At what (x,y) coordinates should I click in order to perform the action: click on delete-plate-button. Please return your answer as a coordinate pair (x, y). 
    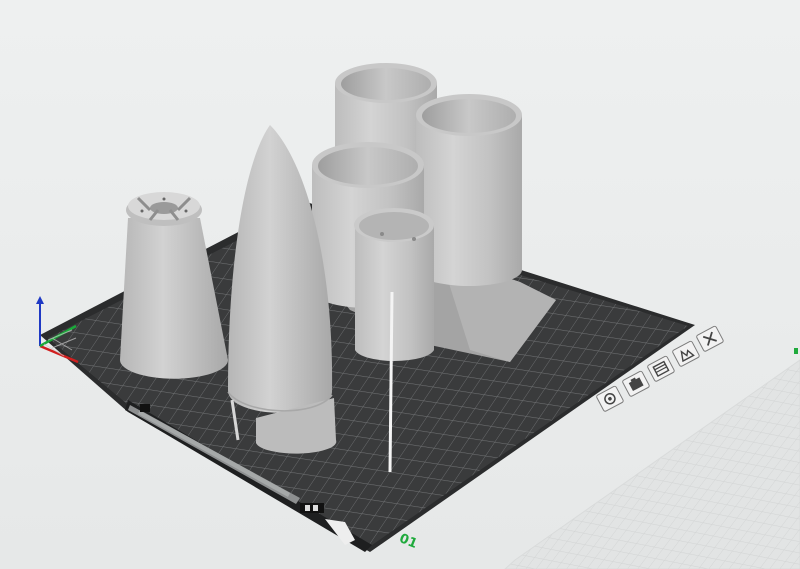
    Looking at the image, I should click on (710, 338).